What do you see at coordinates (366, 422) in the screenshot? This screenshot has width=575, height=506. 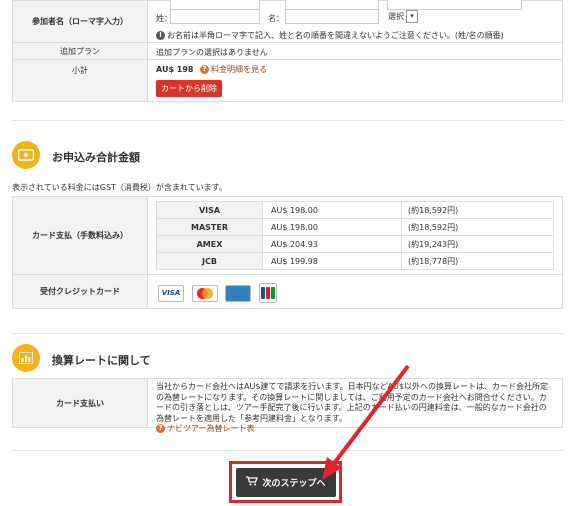 I see `annotation-arrow` at bounding box center [366, 422].